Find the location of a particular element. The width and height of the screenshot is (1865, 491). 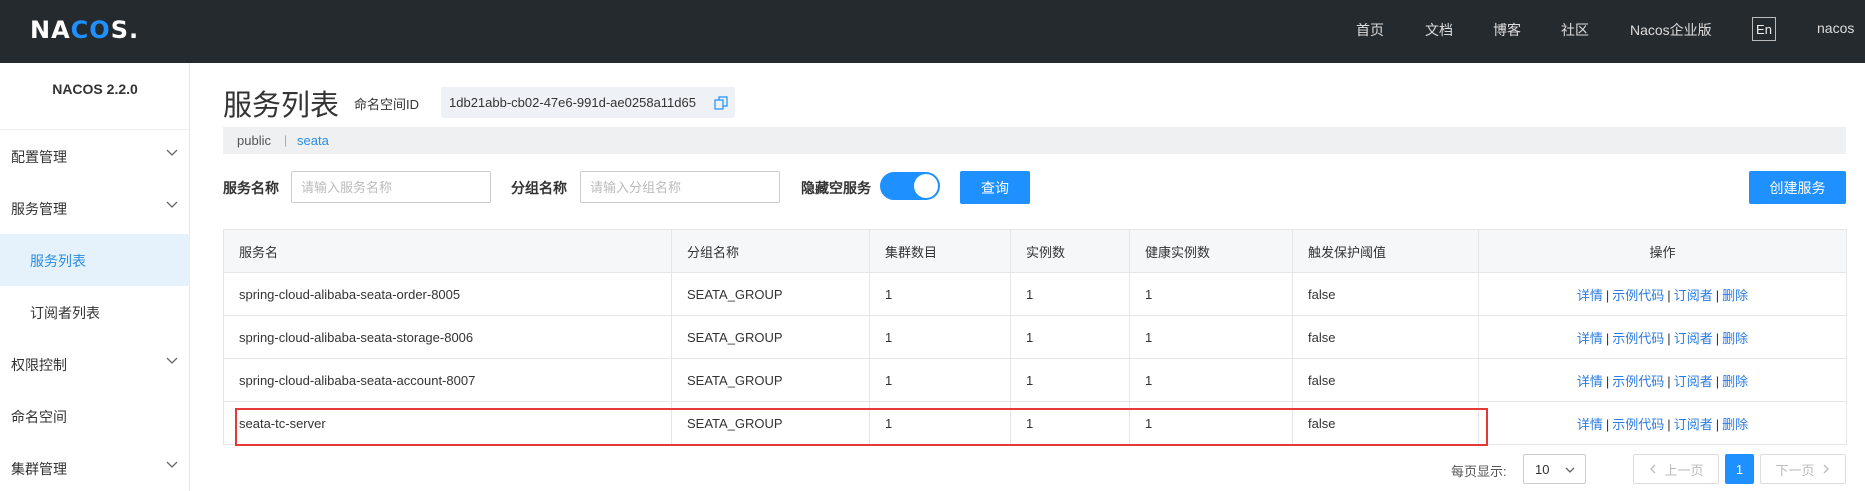

sidebar-item-auth: 权限控制 is located at coordinates (95, 364).